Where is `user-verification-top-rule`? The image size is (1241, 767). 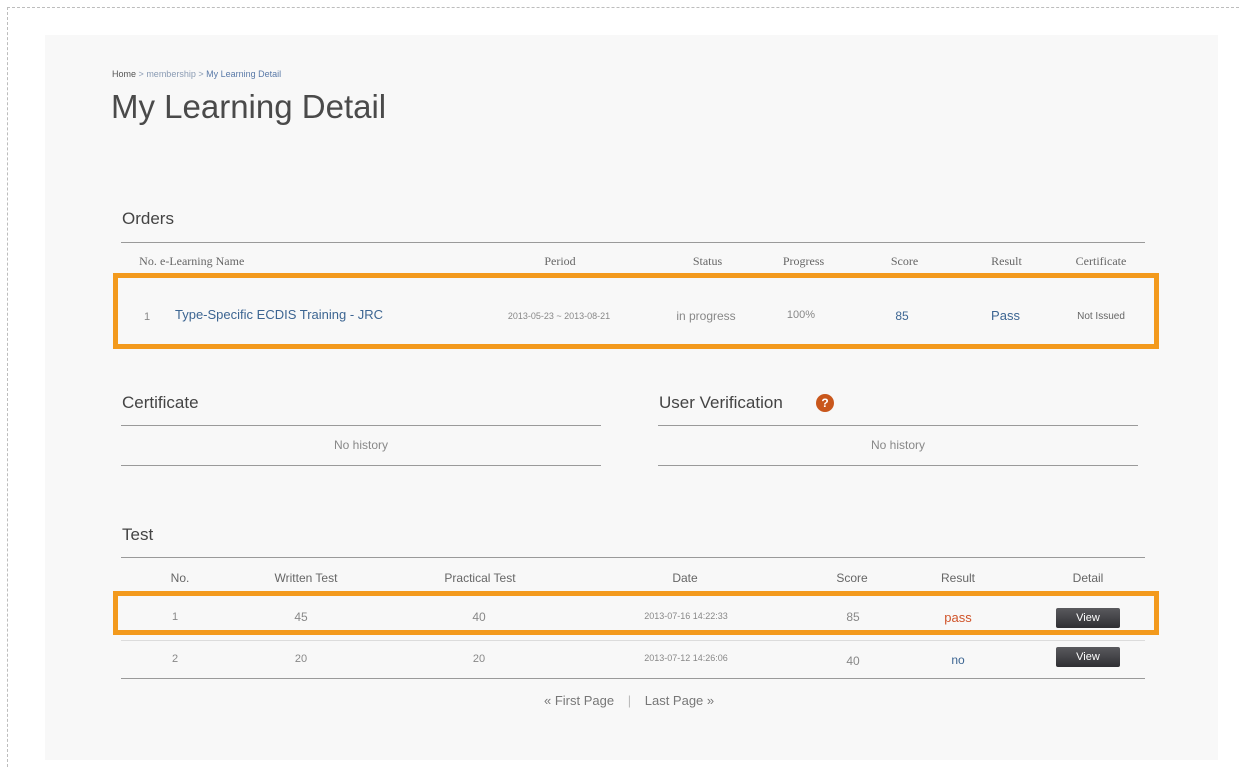
user-verification-top-rule is located at coordinates (898, 425).